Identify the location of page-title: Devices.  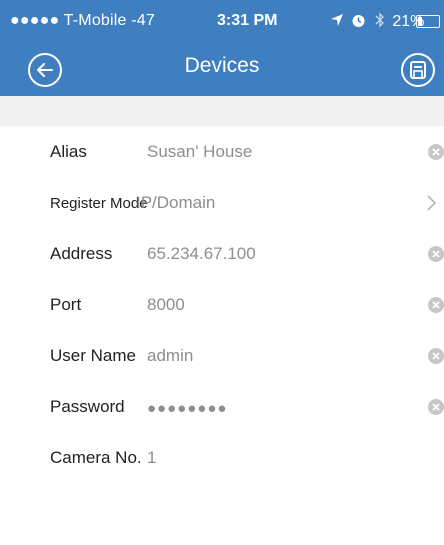
(222, 65).